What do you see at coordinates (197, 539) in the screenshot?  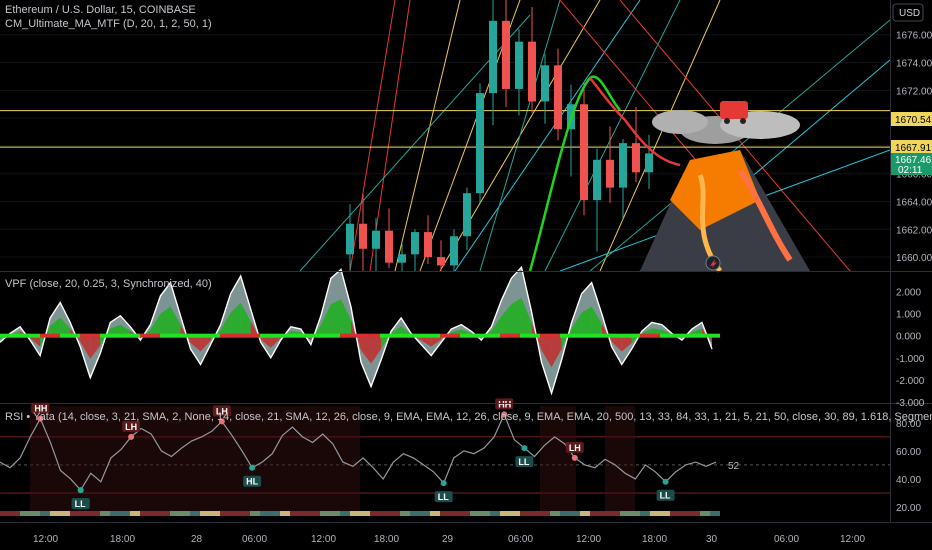 I see `time-tick-label: 28` at bounding box center [197, 539].